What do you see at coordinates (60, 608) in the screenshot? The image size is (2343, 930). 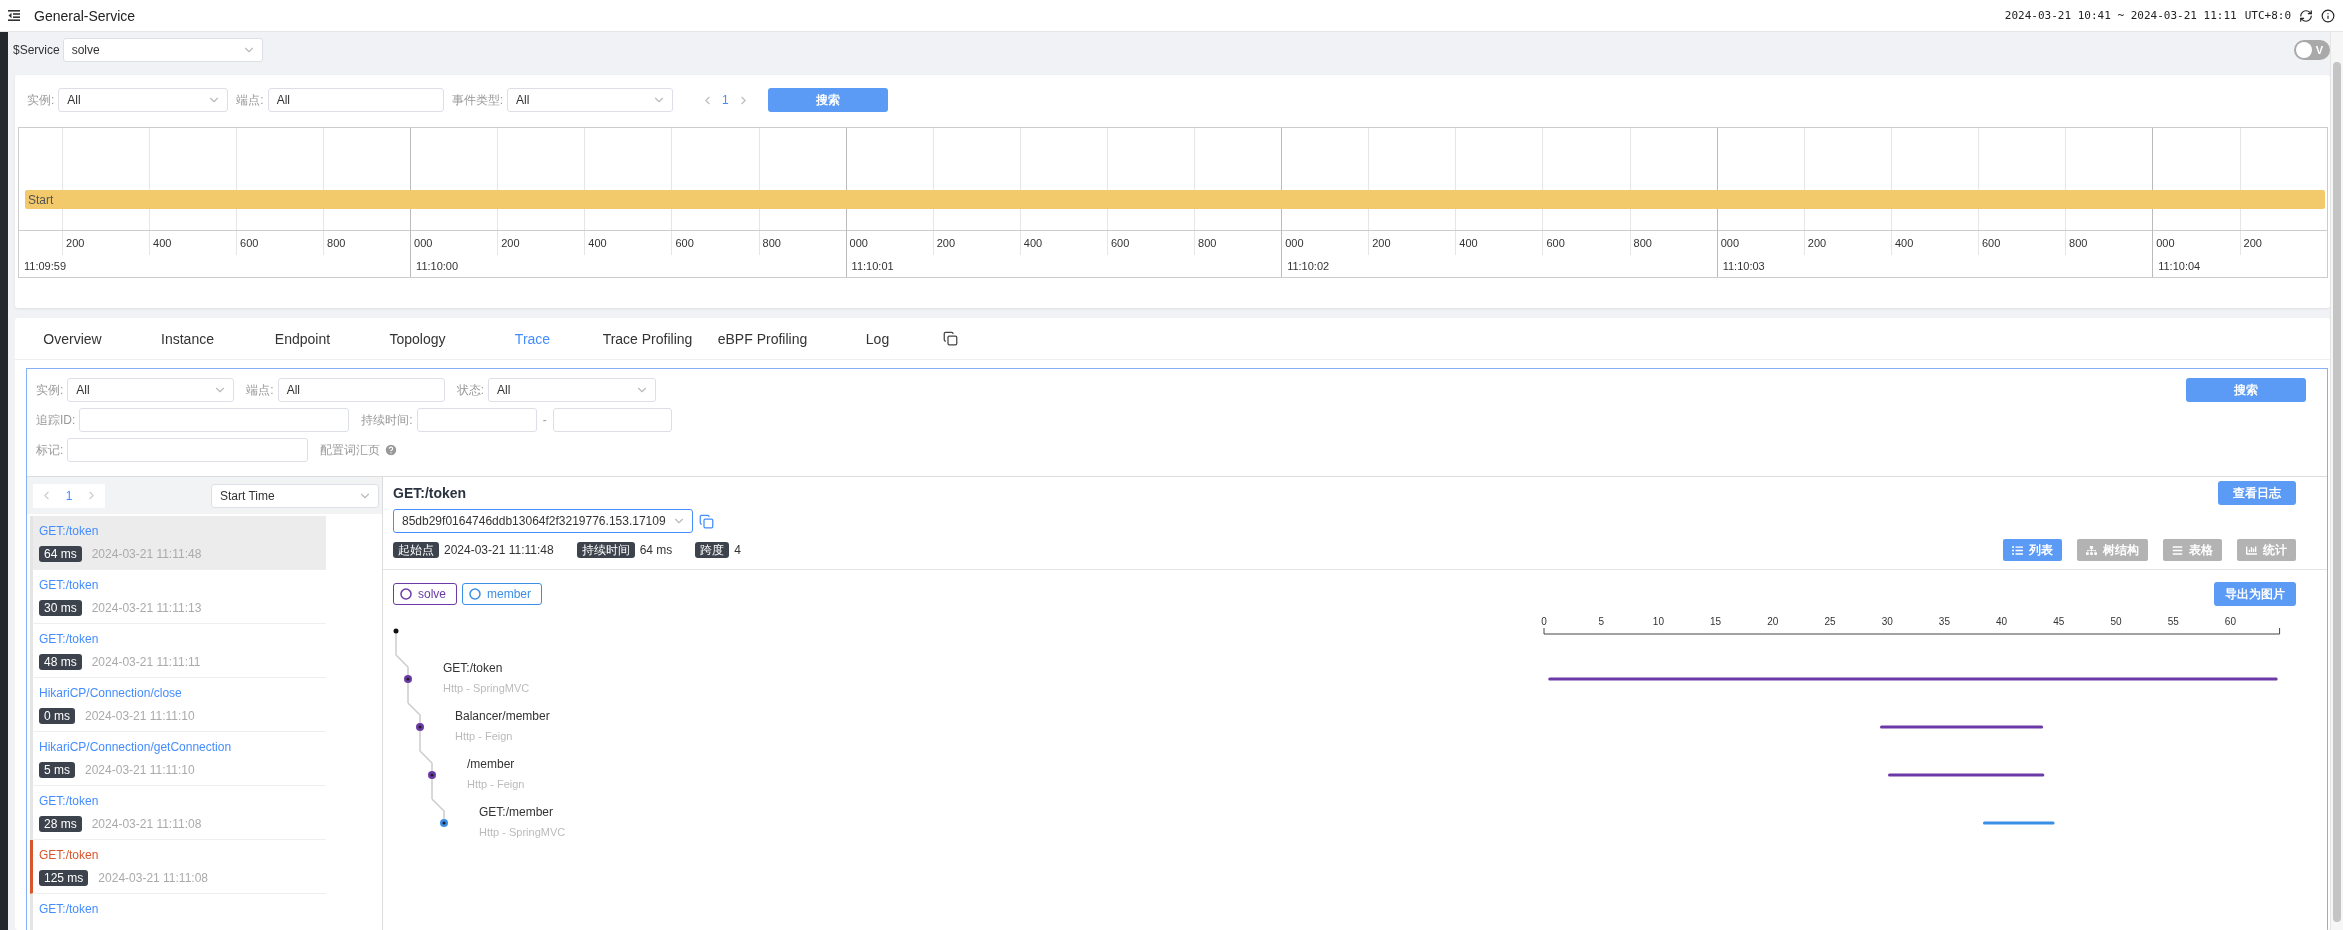 I see `duration-badge: 30 ms` at bounding box center [60, 608].